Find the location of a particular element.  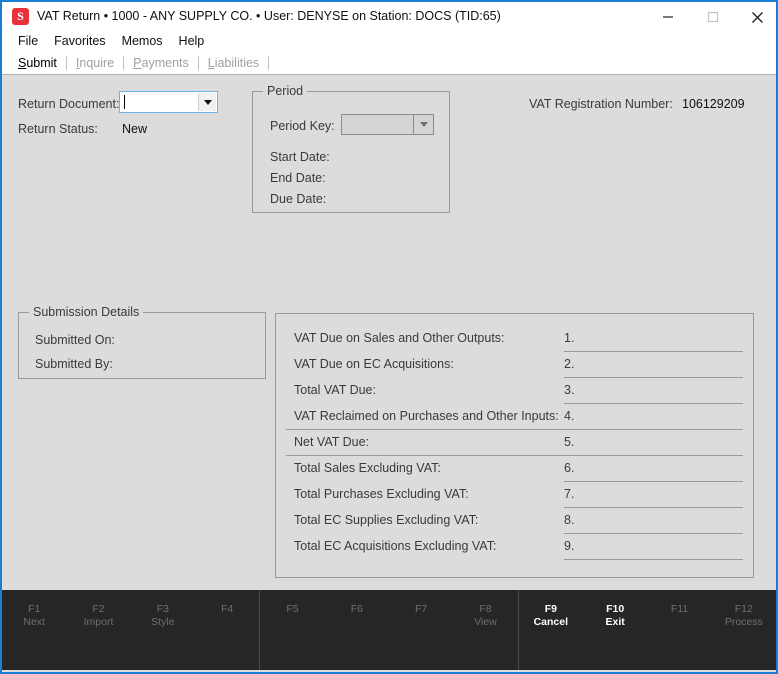

close-button is located at coordinates (755, 17).